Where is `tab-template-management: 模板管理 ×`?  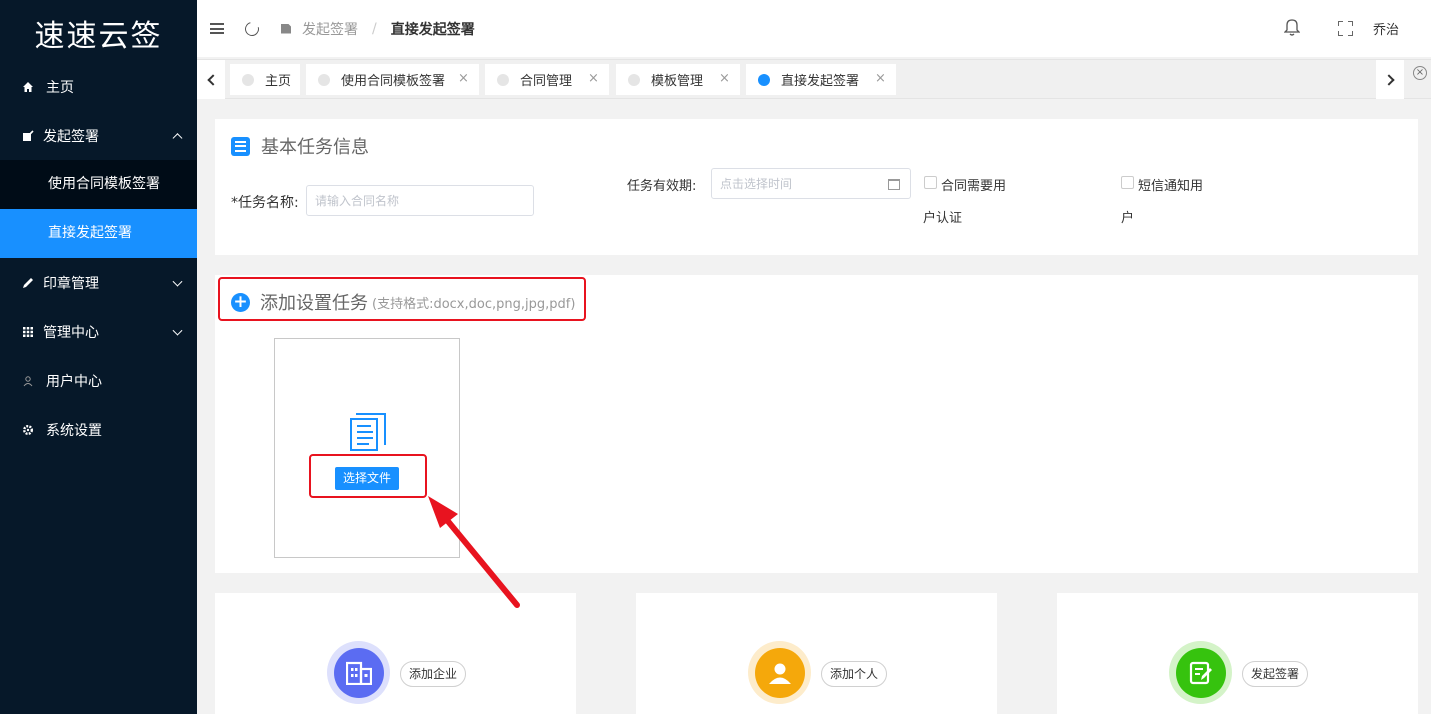 tab-template-management: 模板管理 × is located at coordinates (678, 79).